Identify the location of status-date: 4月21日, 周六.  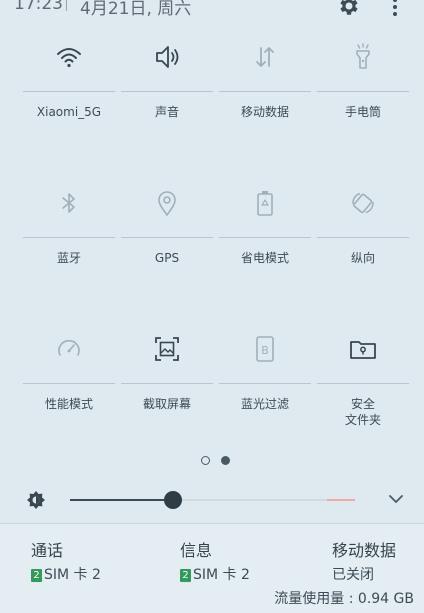
(136, 9).